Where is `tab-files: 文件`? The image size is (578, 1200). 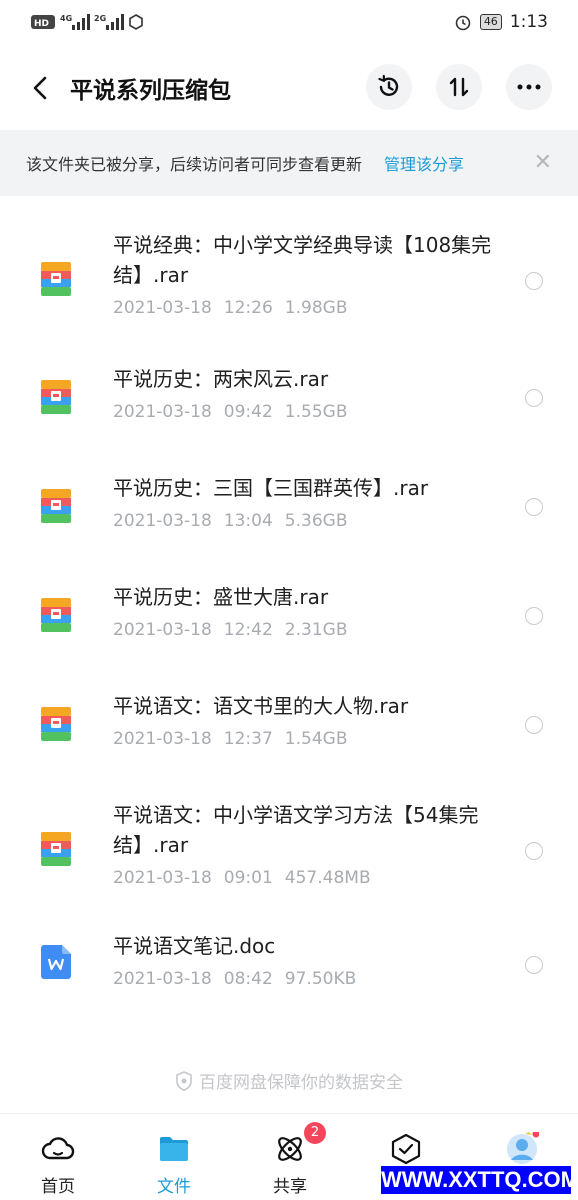
tab-files: 文件 is located at coordinates (174, 1157).